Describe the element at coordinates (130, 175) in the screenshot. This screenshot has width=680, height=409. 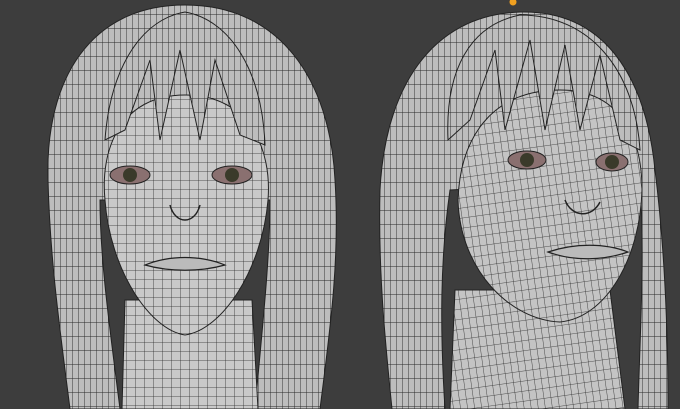
I see `left-iris-left` at that location.